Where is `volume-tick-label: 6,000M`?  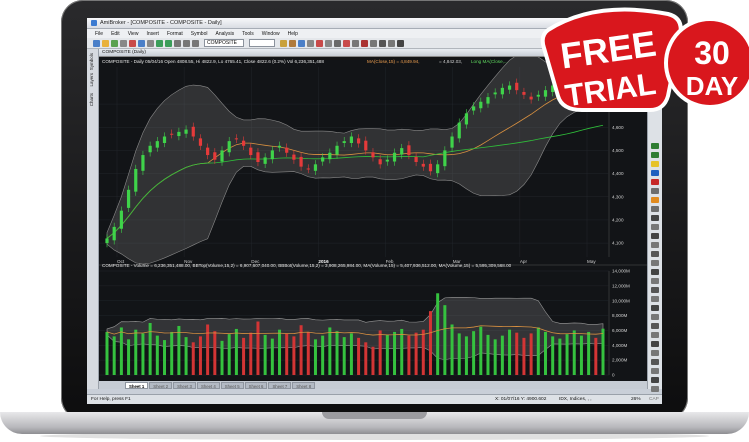
volume-tick-label: 6,000M is located at coordinates (619, 330).